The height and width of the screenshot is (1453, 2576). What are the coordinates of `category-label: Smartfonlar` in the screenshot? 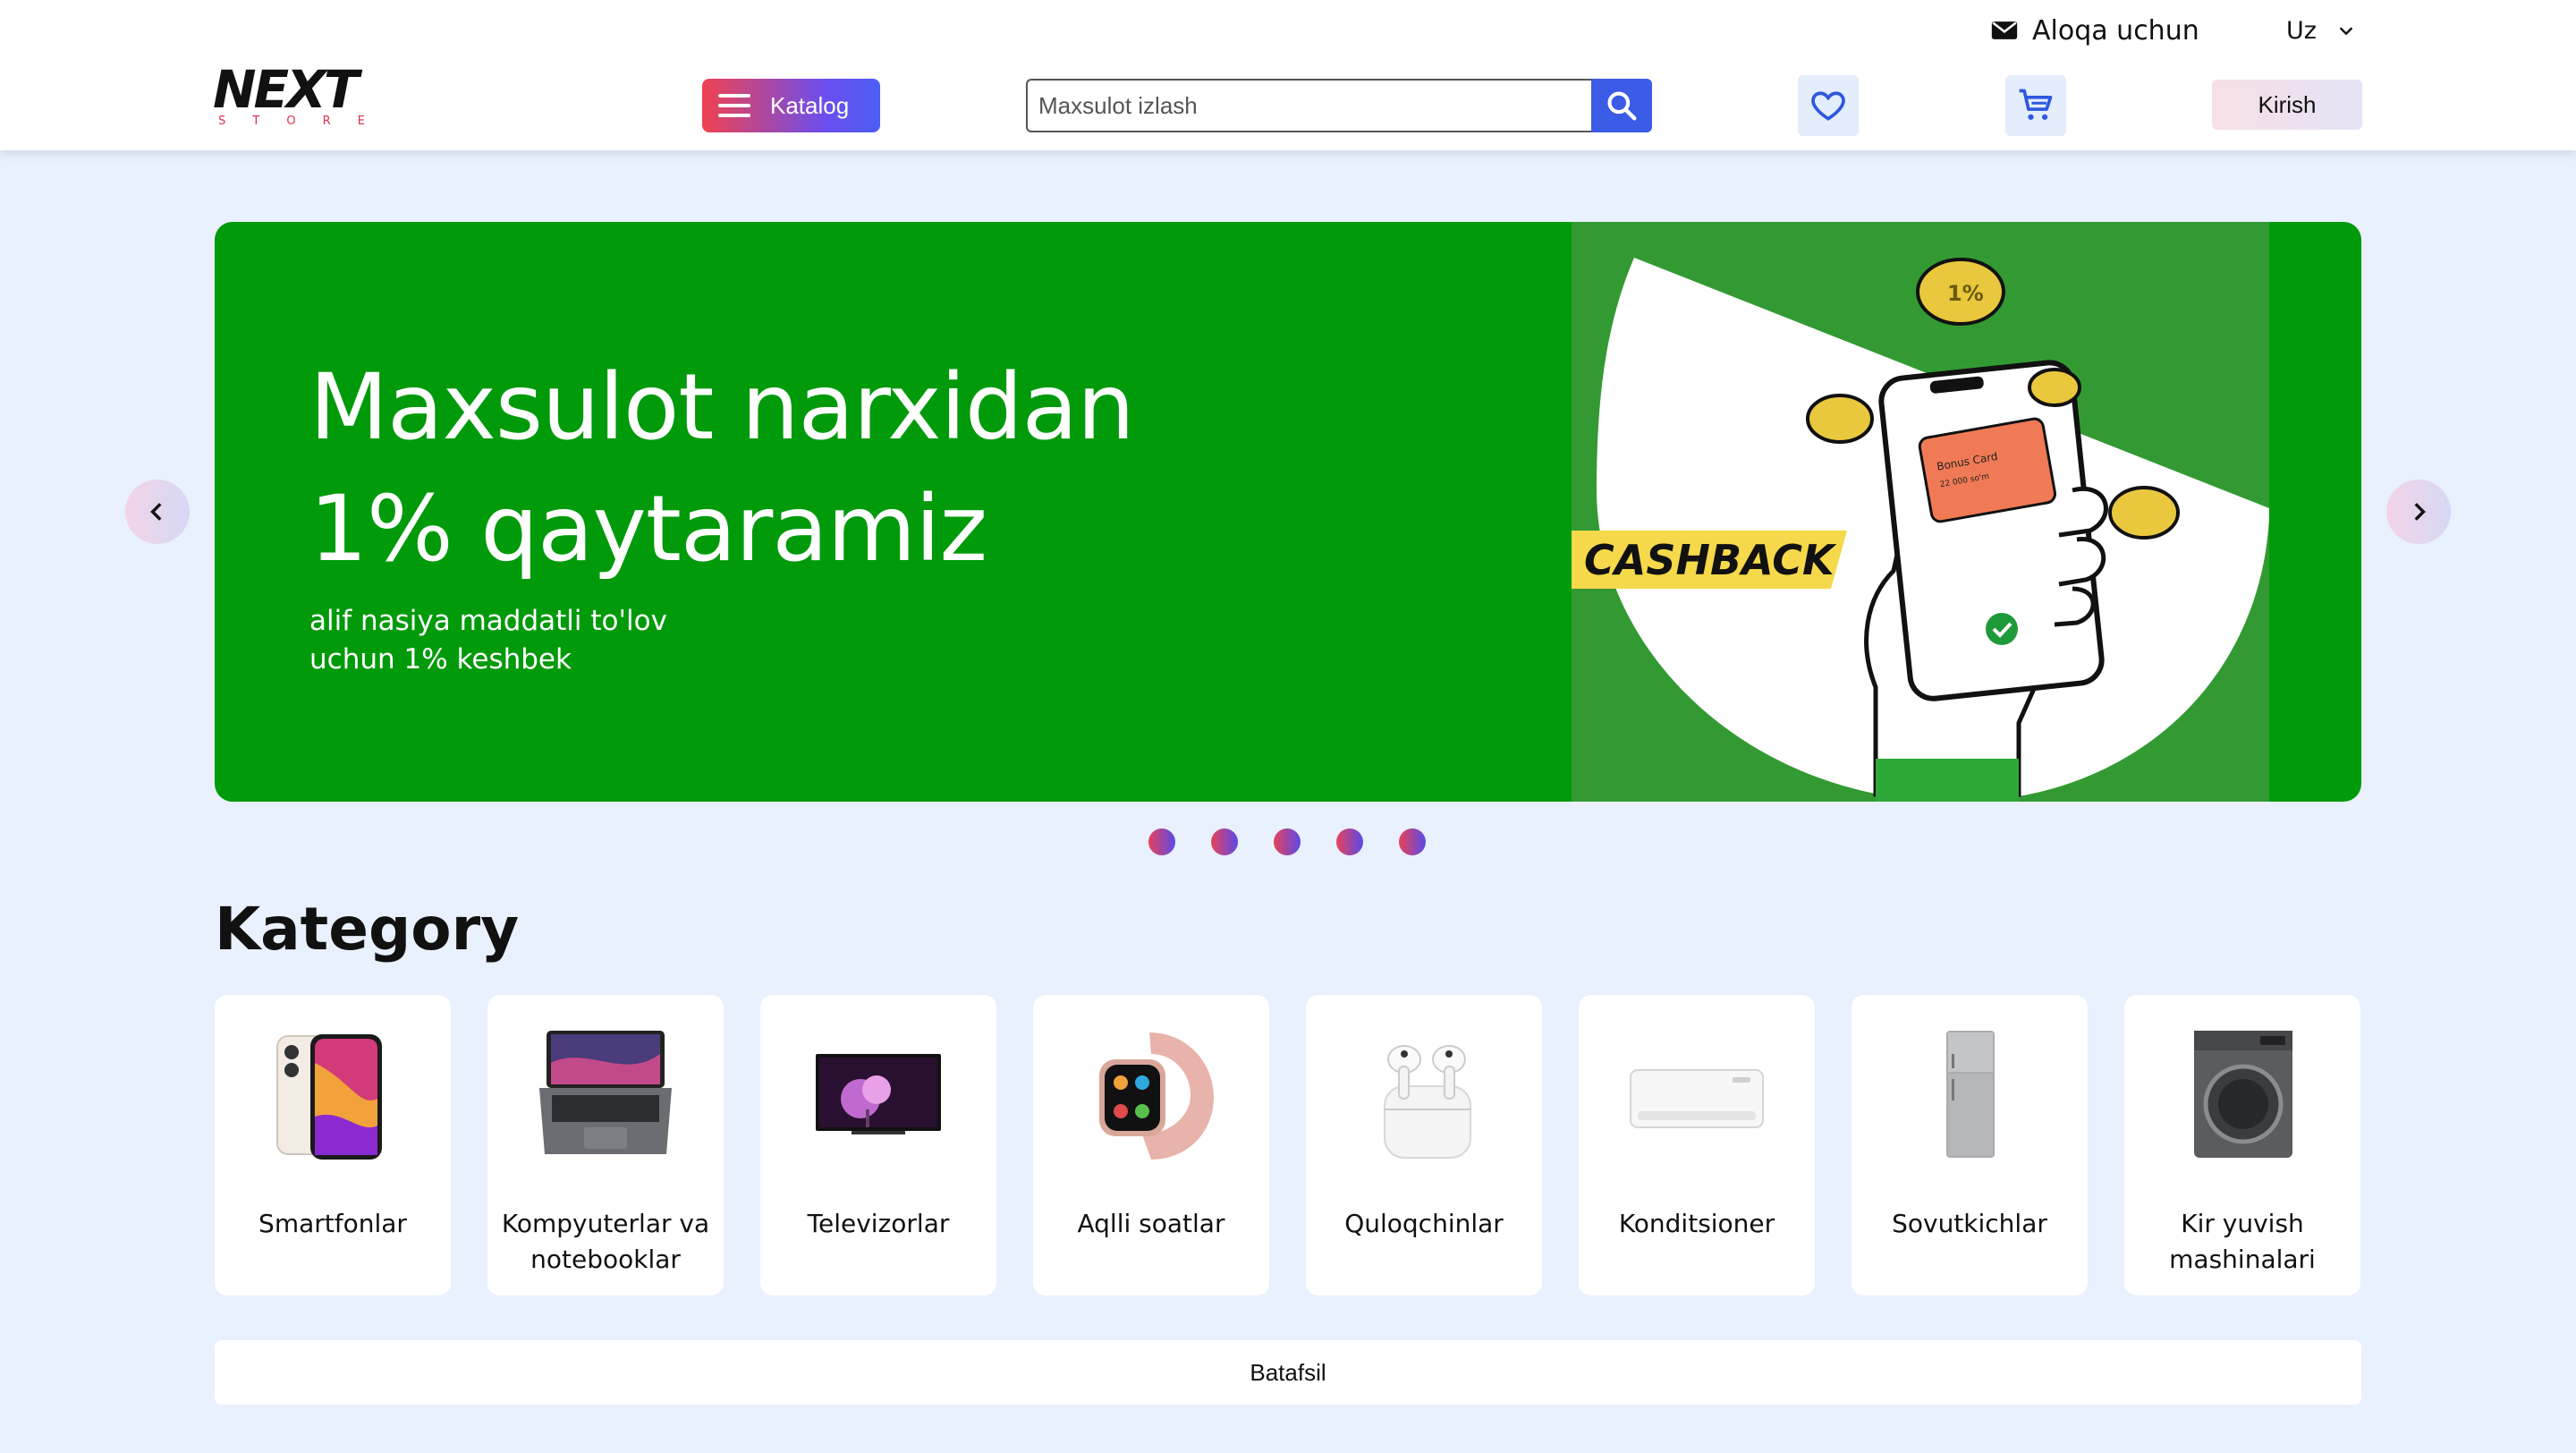 It's located at (332, 1223).